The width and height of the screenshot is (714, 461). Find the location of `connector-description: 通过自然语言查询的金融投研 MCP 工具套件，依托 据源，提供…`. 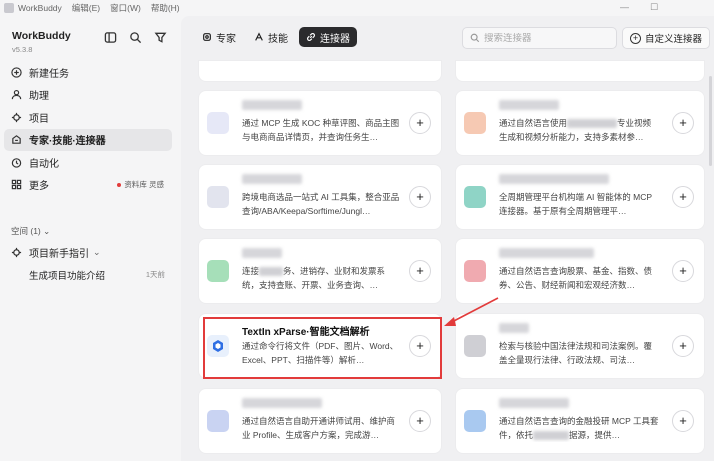

connector-description: 通过自然语言查询的金融投研 MCP 工具套件，依托 据源，提供… is located at coordinates (579, 428).